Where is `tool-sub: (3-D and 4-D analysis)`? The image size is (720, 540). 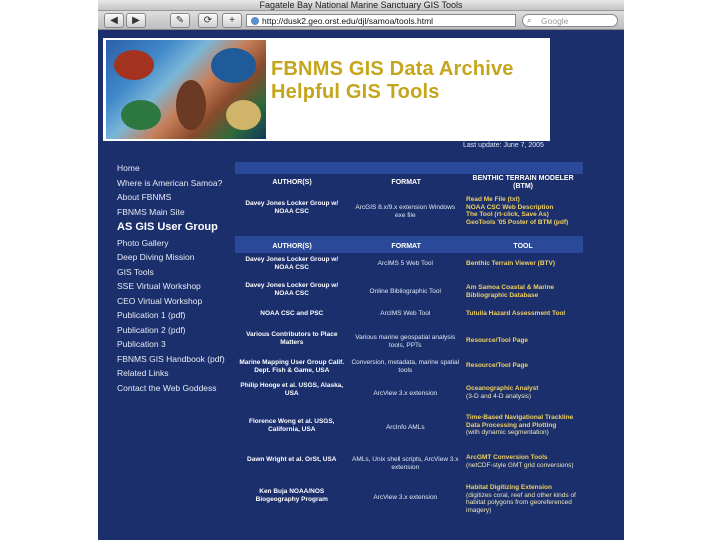
tool-sub: (3-D and 4-D analysis) is located at coordinates (499, 396).